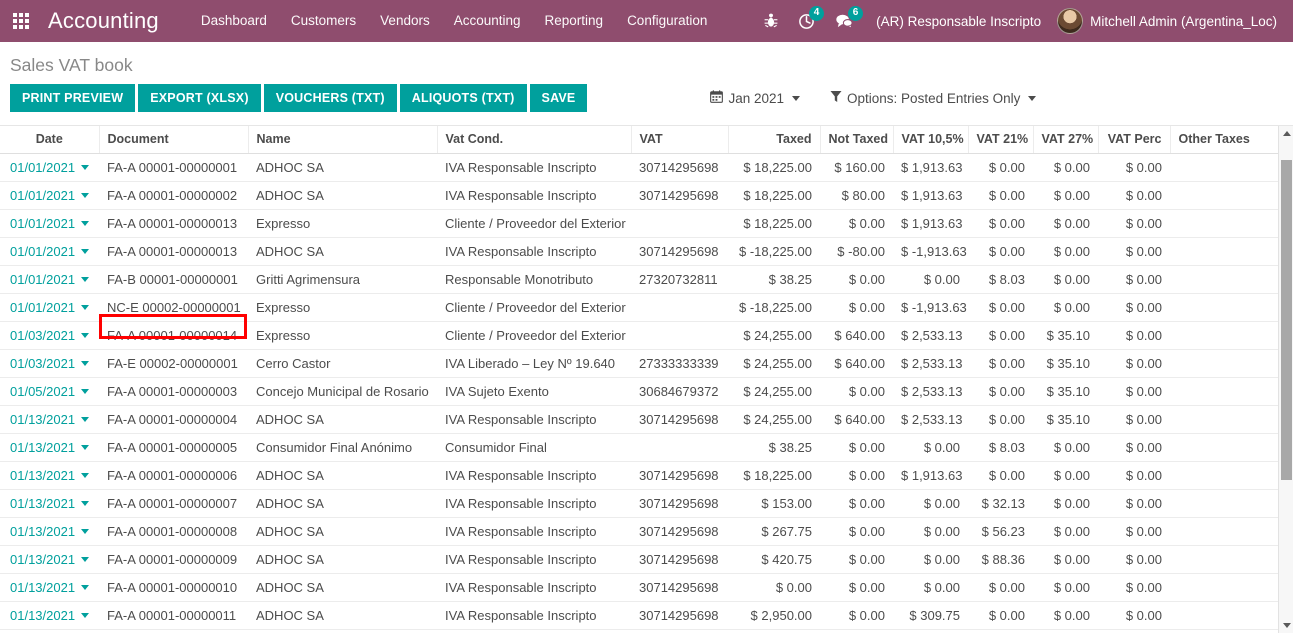  I want to click on column-header-taxed: Taxed, so click(773, 140).